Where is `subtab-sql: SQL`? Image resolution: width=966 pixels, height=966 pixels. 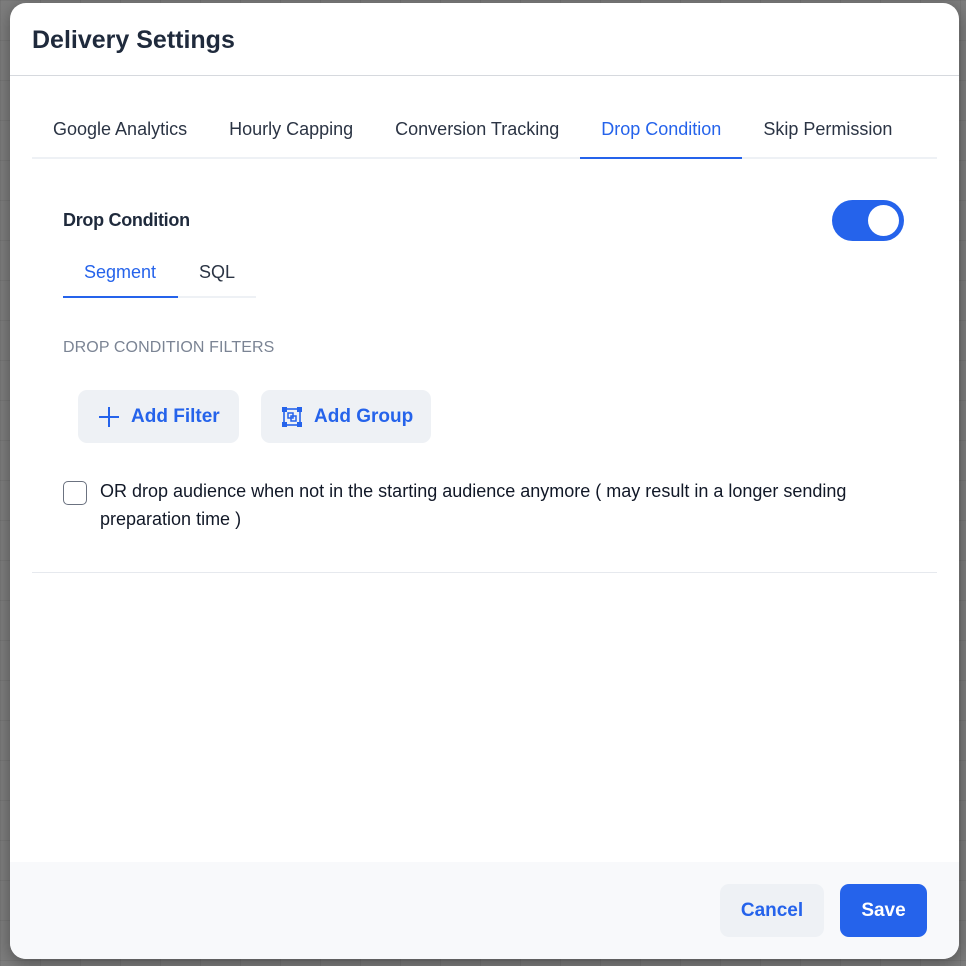 subtab-sql: SQL is located at coordinates (217, 273).